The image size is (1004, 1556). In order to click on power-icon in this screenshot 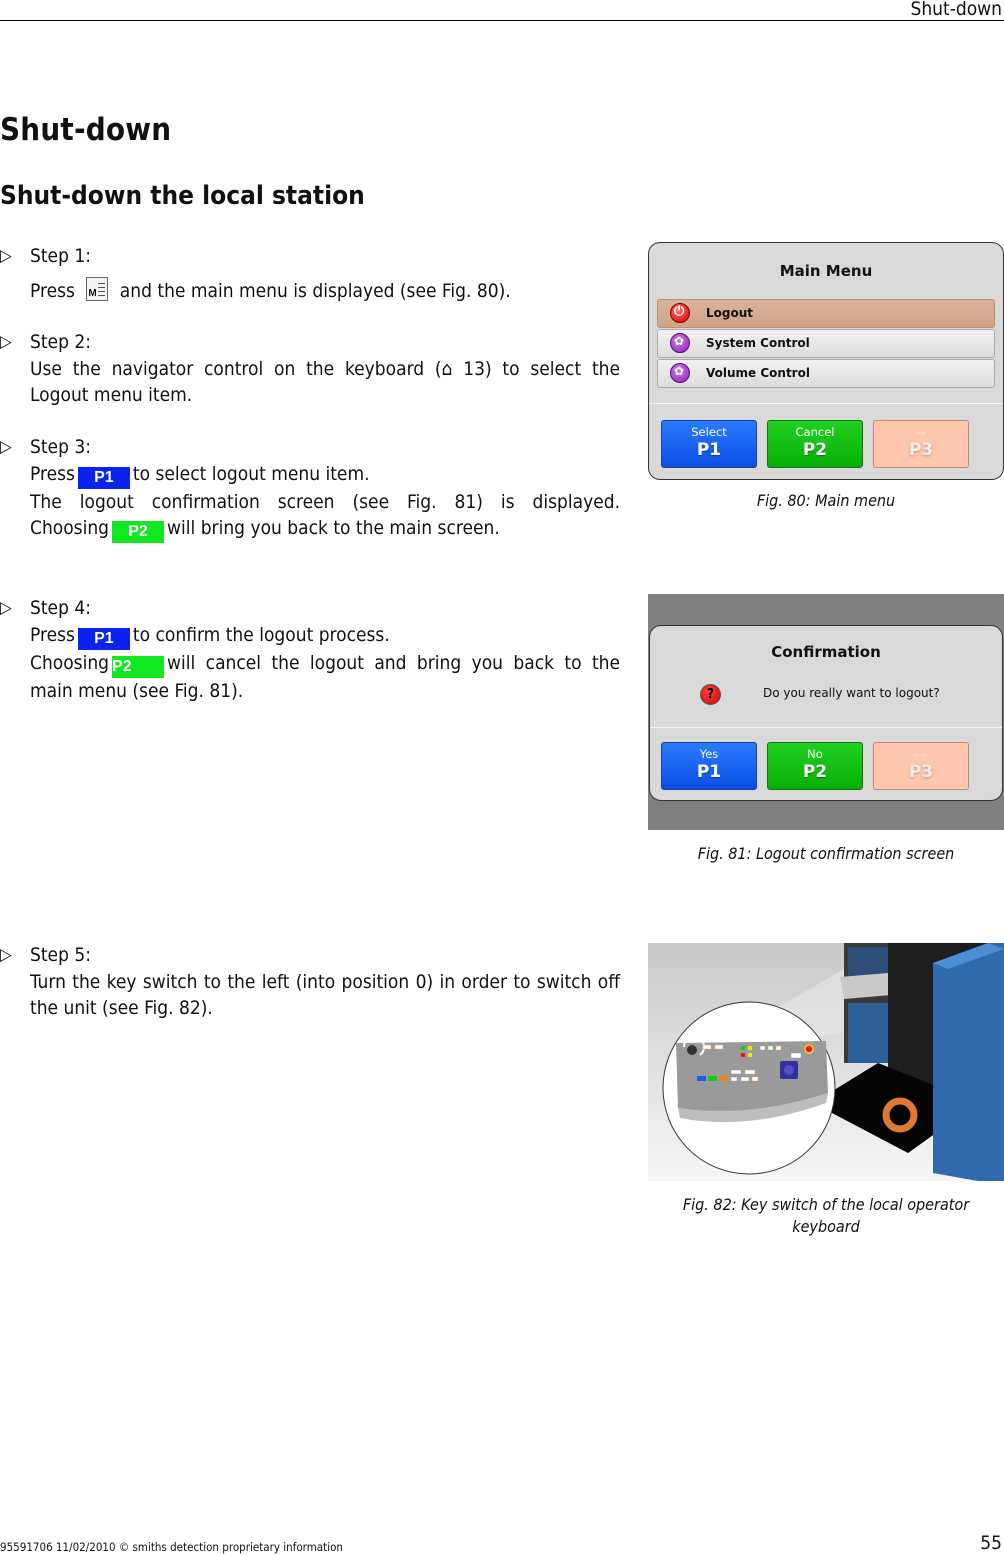, I will do `click(680, 313)`.